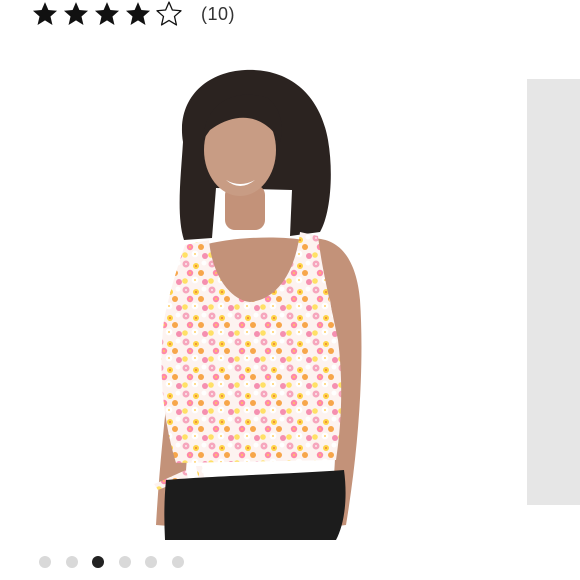  Describe the element at coordinates (169, 13) in the screenshot. I see `star-empty-icon` at that location.